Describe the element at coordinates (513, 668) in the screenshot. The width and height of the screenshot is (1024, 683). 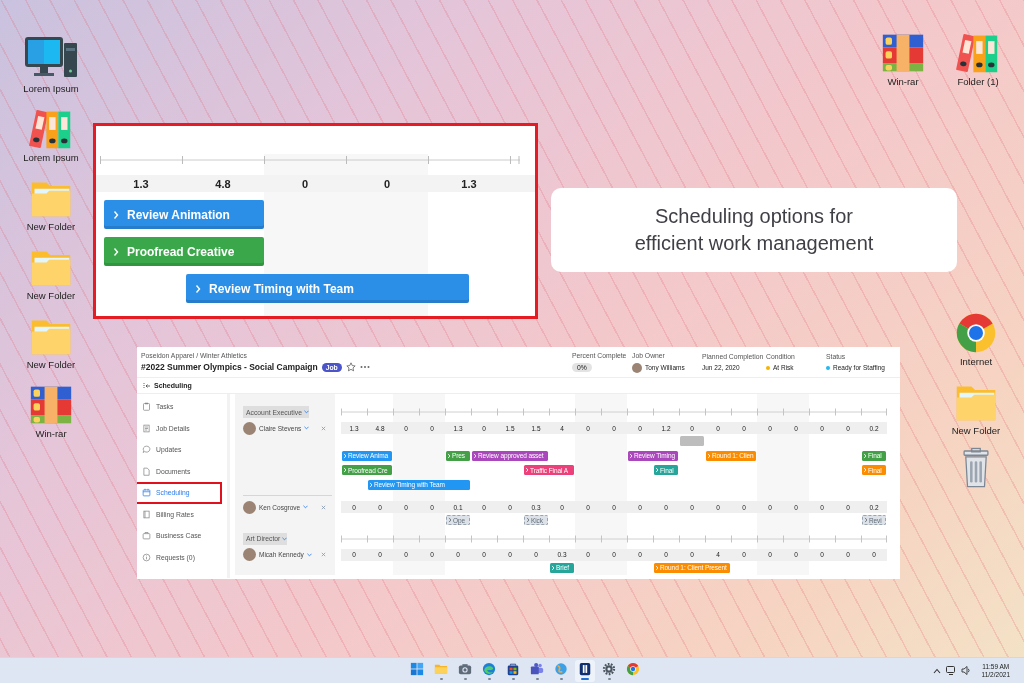
I see `shopping-bag-icon` at that location.